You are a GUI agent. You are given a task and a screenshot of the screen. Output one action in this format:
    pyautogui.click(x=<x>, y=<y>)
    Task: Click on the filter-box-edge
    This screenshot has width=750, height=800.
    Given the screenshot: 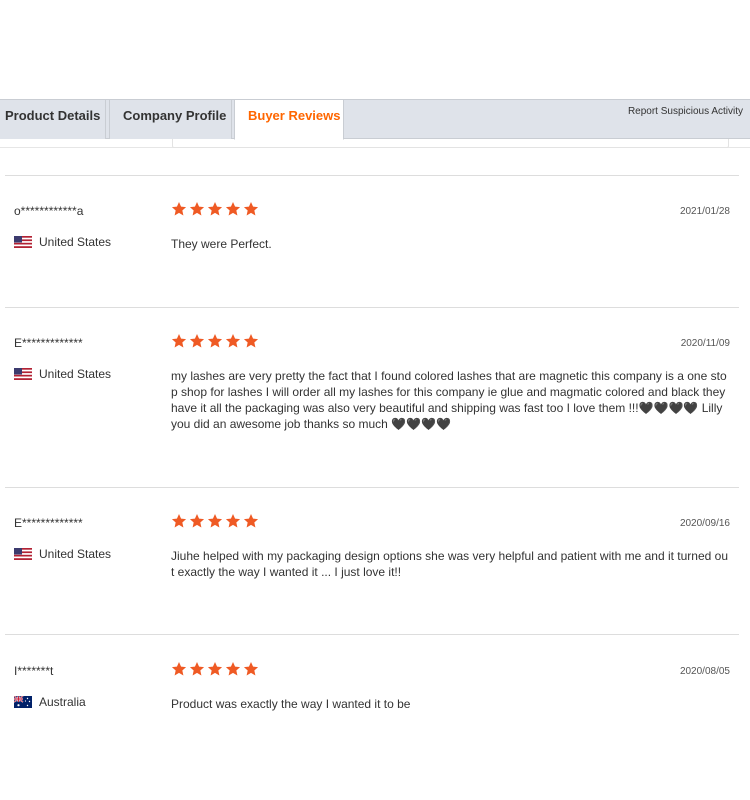 What is the action you would take?
    pyautogui.click(x=450, y=143)
    